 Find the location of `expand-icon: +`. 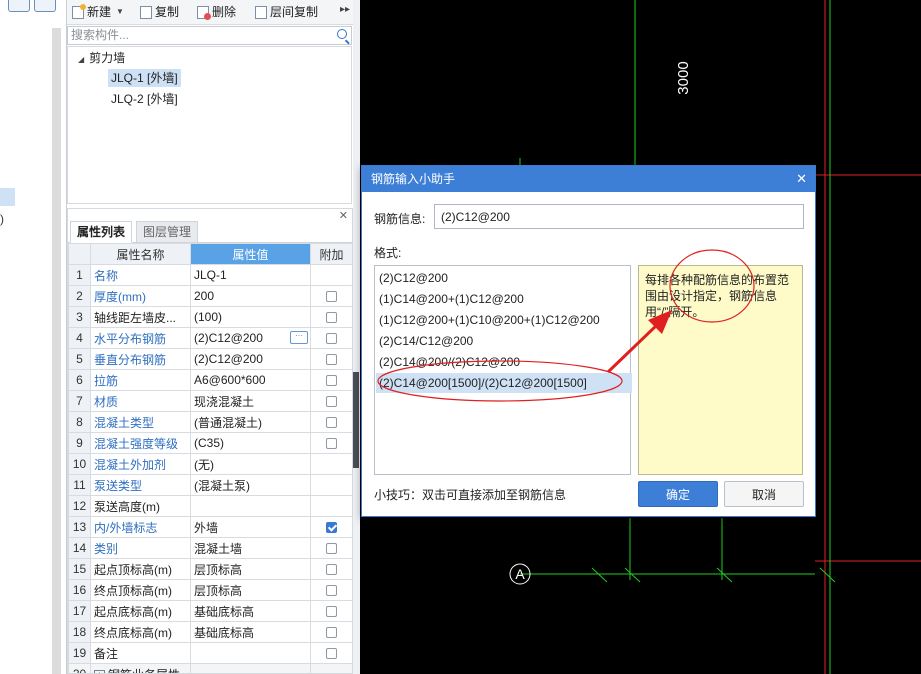

expand-icon: + is located at coordinates (99, 671).